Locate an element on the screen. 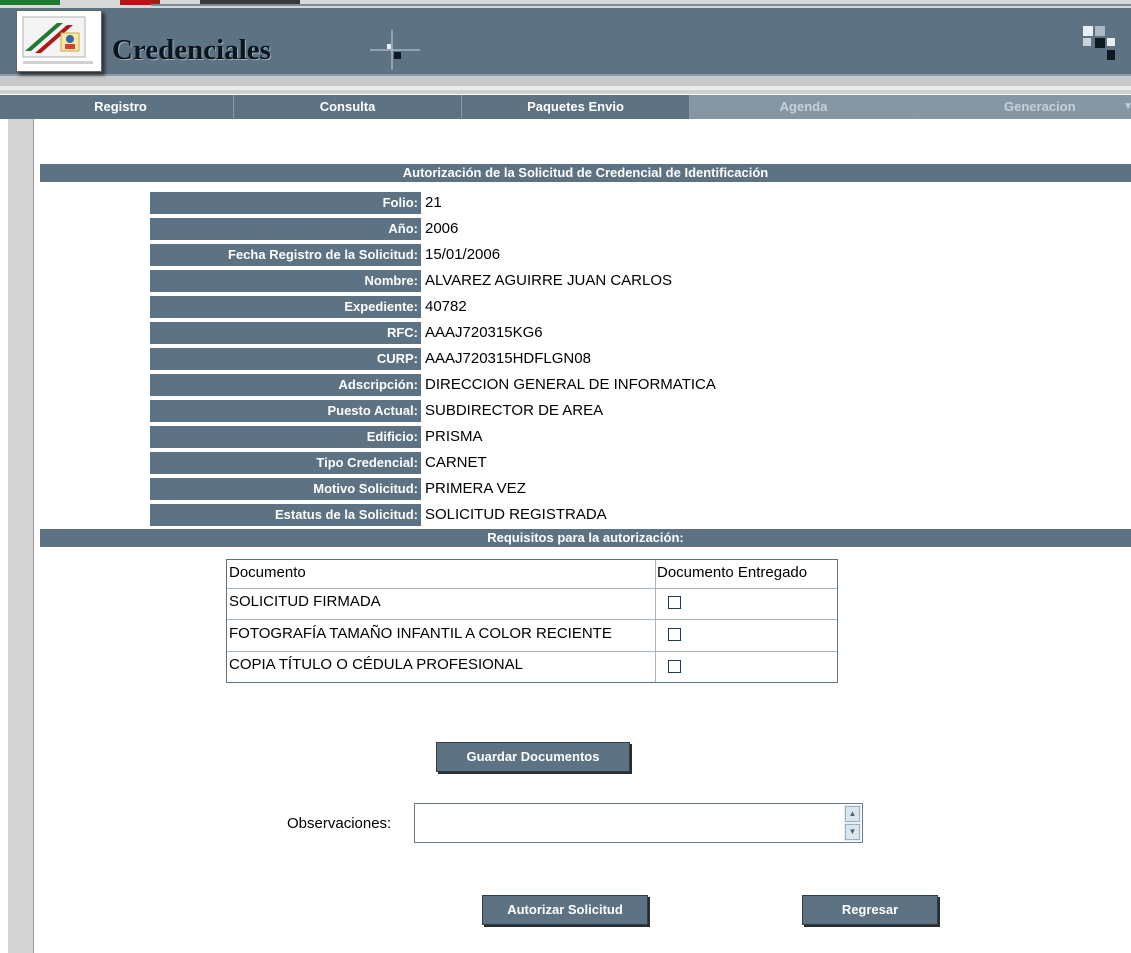 This screenshot has height=953, width=1131. requirements-title: Requisitos para la autorización: is located at coordinates (585, 538).